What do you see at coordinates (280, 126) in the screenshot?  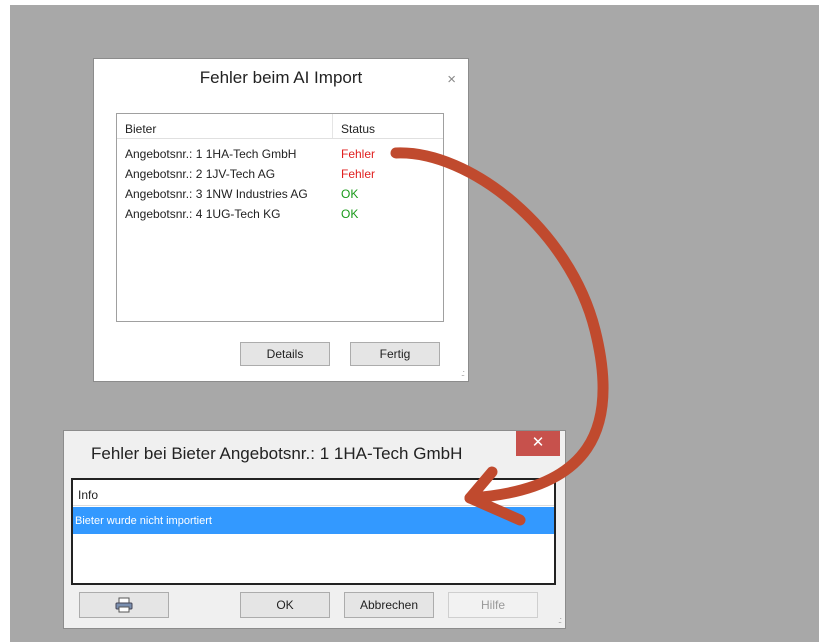 I see `list-header: Bieter Status` at bounding box center [280, 126].